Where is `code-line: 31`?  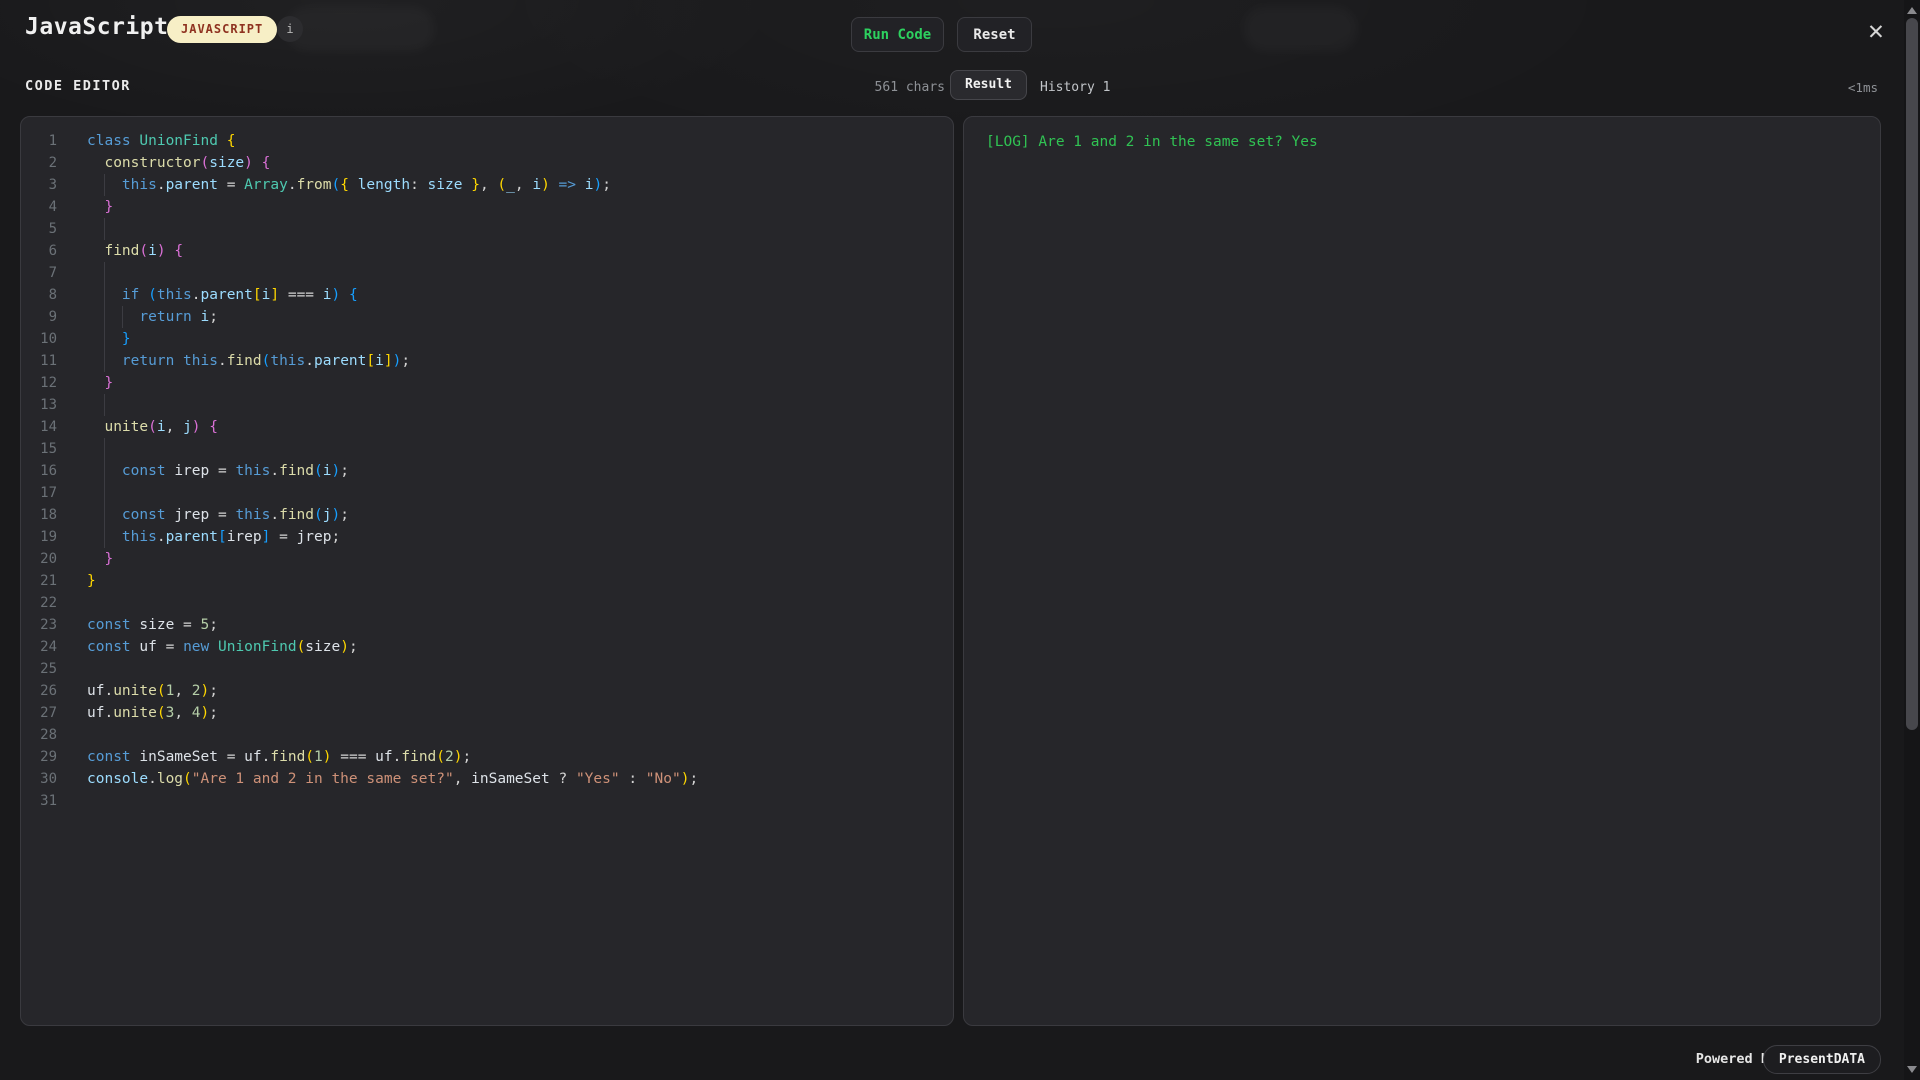
code-line: 31 is located at coordinates (487, 801).